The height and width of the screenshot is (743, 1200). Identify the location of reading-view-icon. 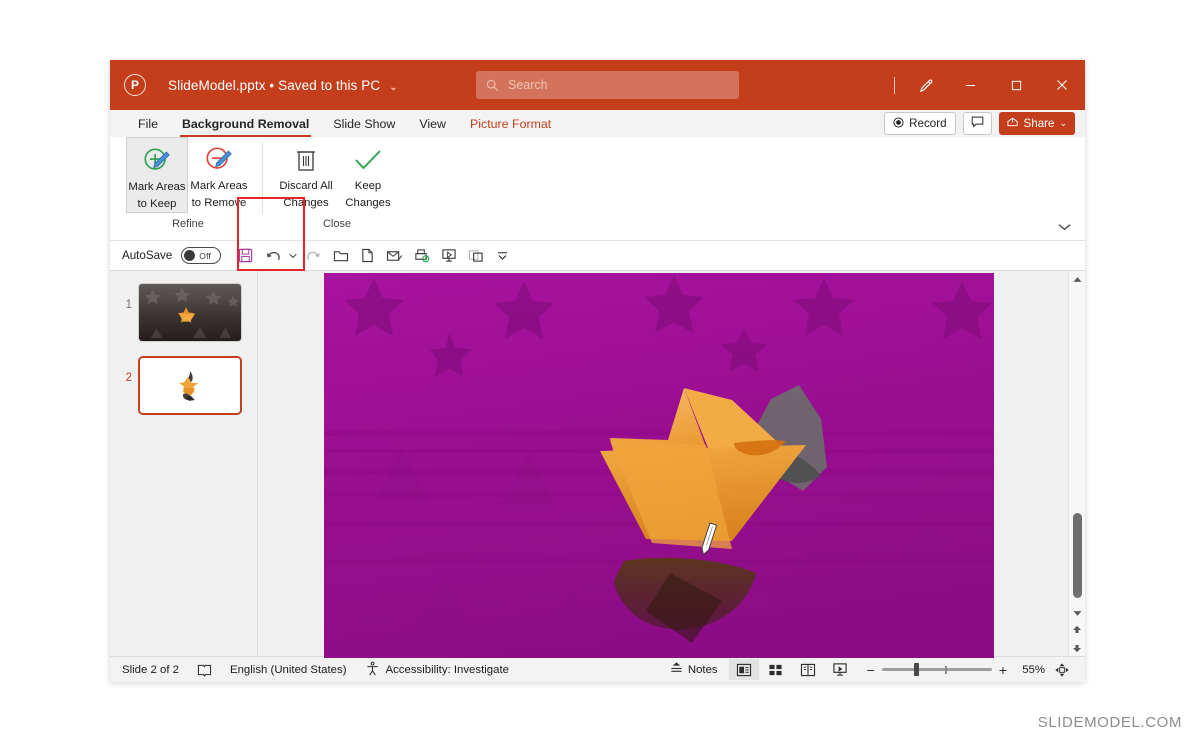
(808, 669).